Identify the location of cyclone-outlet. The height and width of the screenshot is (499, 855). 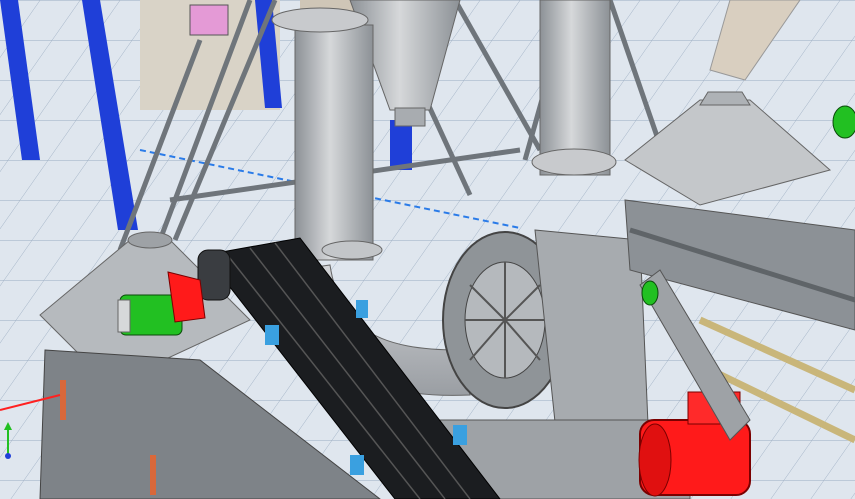
(410, 117).